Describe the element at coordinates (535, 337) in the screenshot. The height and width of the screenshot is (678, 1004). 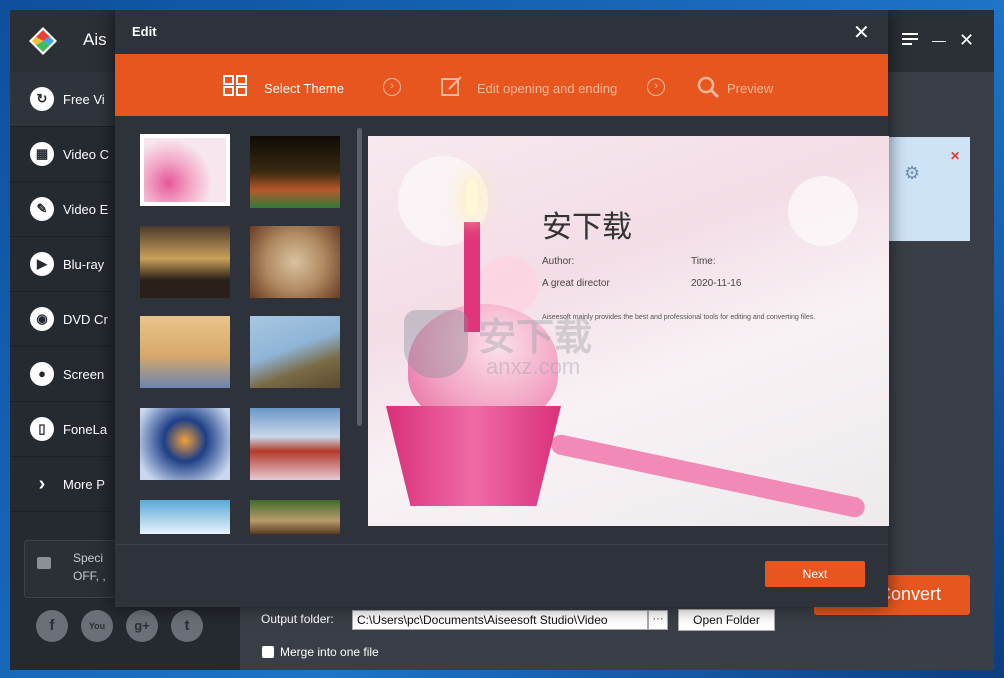
I see `watermark-text-cn: 安下载` at that location.